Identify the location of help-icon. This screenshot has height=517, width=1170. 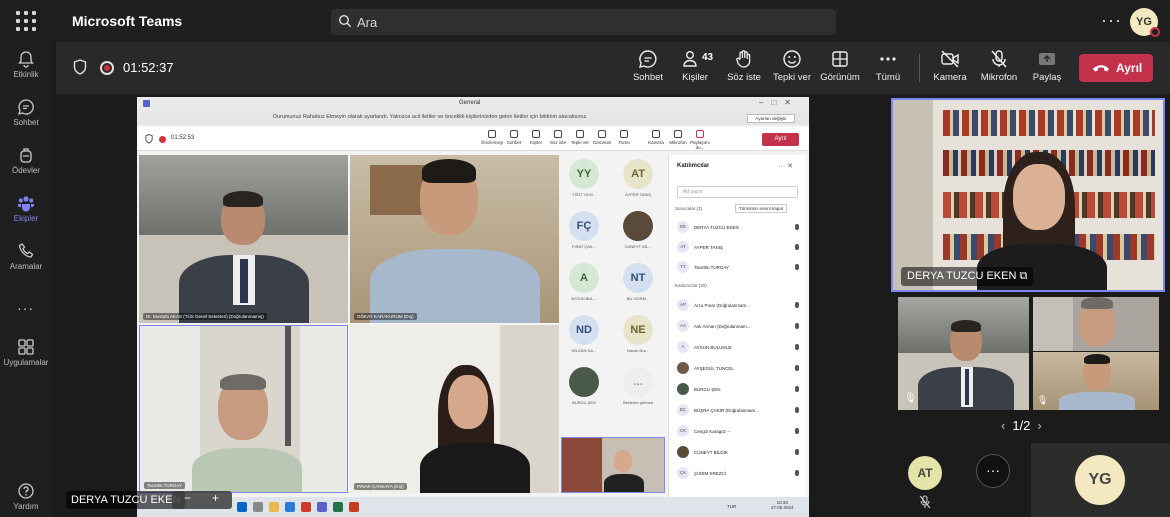
(26, 491).